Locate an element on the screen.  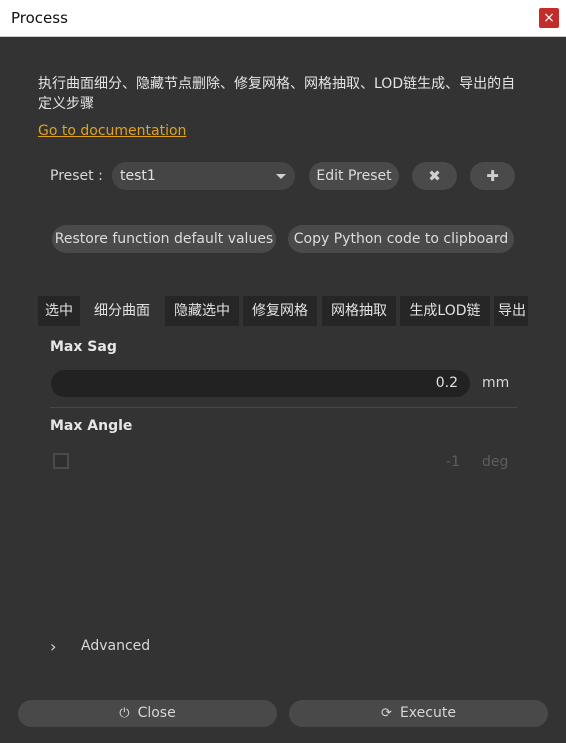
chevron-down-icon is located at coordinates (281, 176).